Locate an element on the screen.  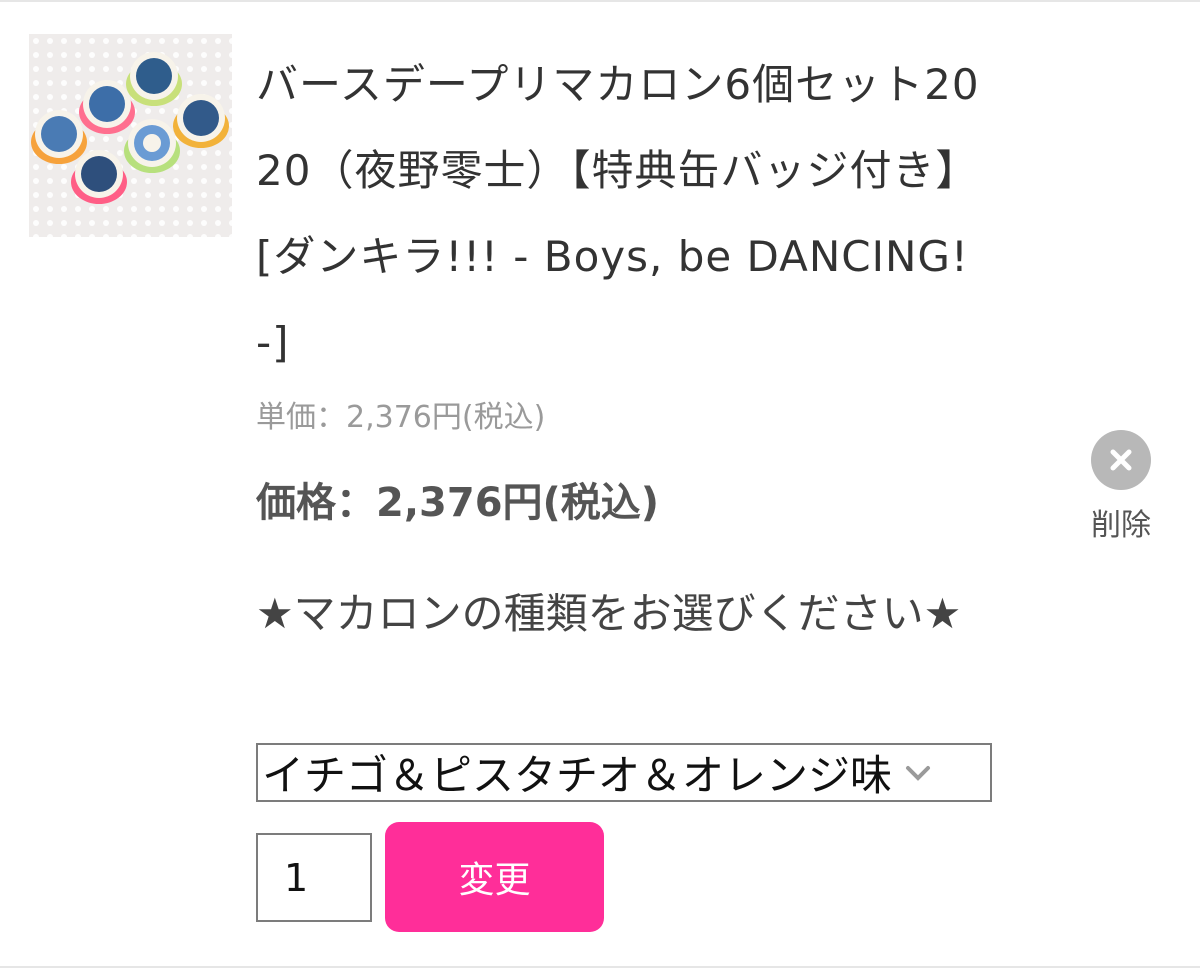
product-thumbnail is located at coordinates (130, 135).